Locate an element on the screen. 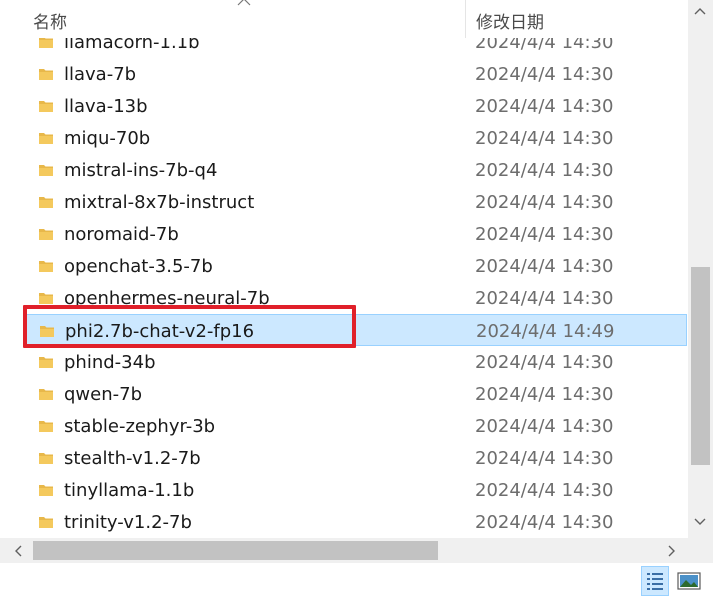 Image resolution: width=713 pixels, height=599 pixels. file-row: llava-13b 2024/4/4 14:30 is located at coordinates (355, 106).